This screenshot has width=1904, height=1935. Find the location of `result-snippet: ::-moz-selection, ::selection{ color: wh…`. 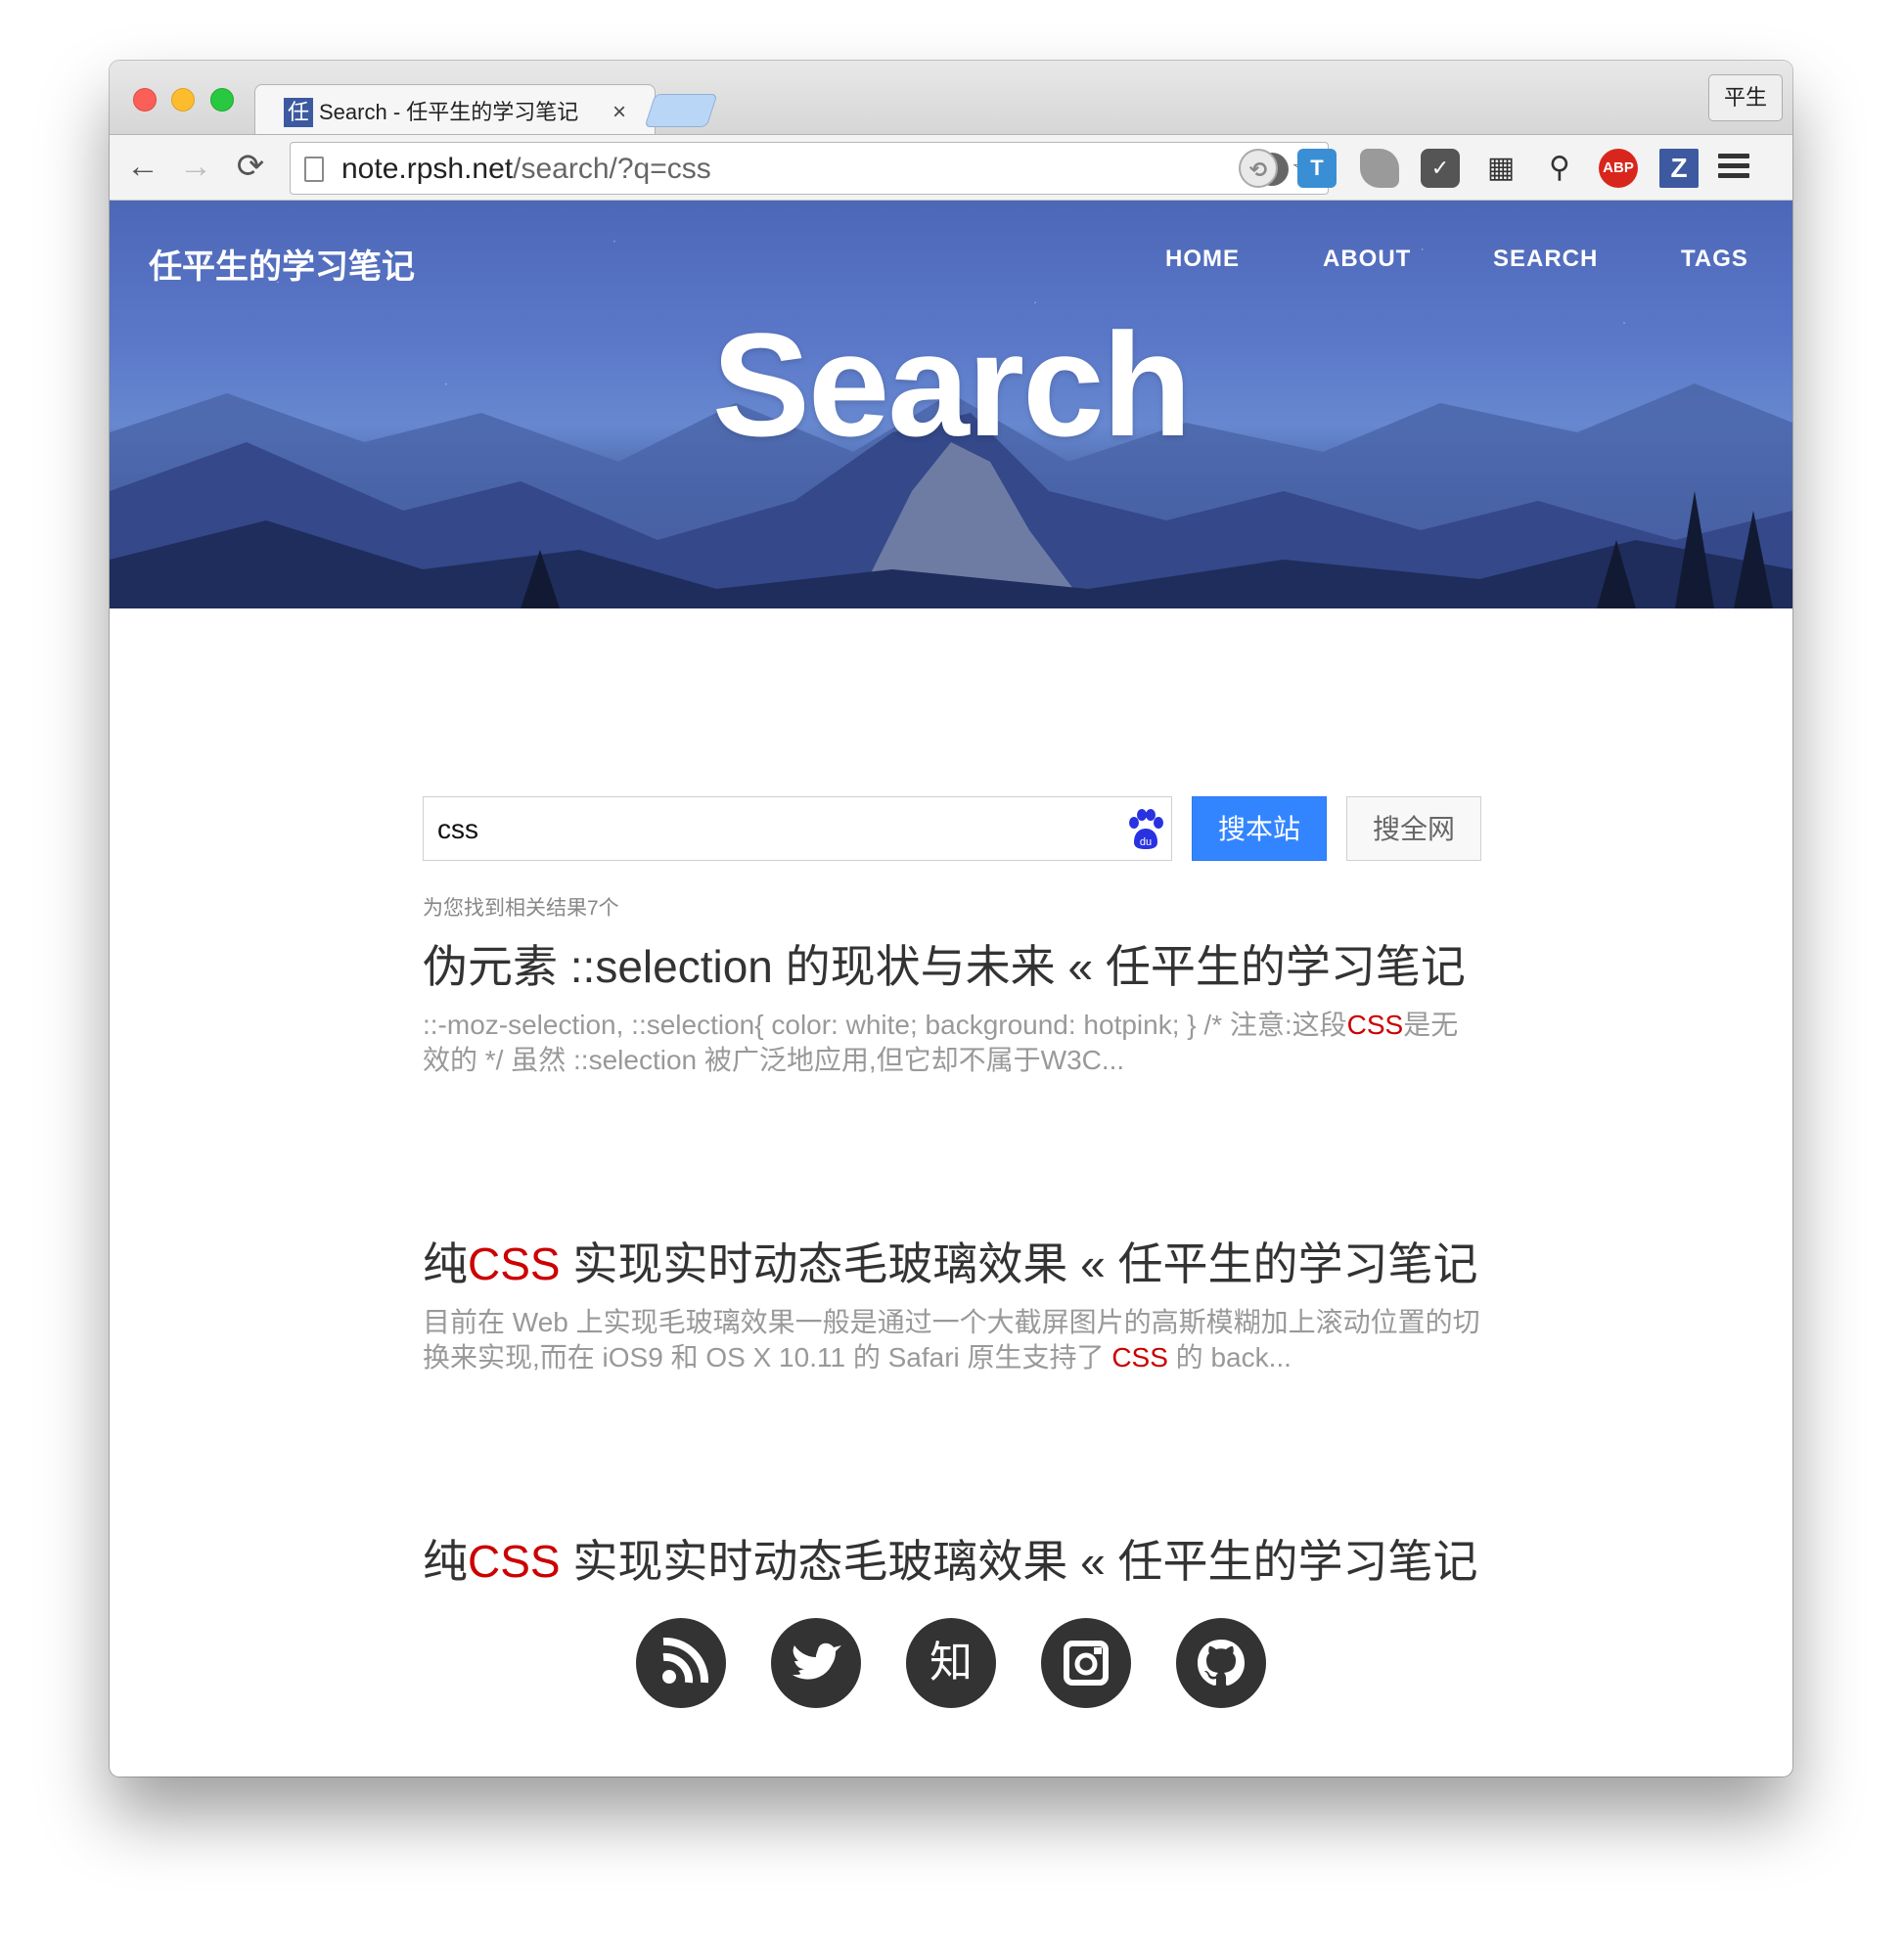

result-snippet: ::-moz-selection, ::selection{ color: wh… is located at coordinates (941, 1042).